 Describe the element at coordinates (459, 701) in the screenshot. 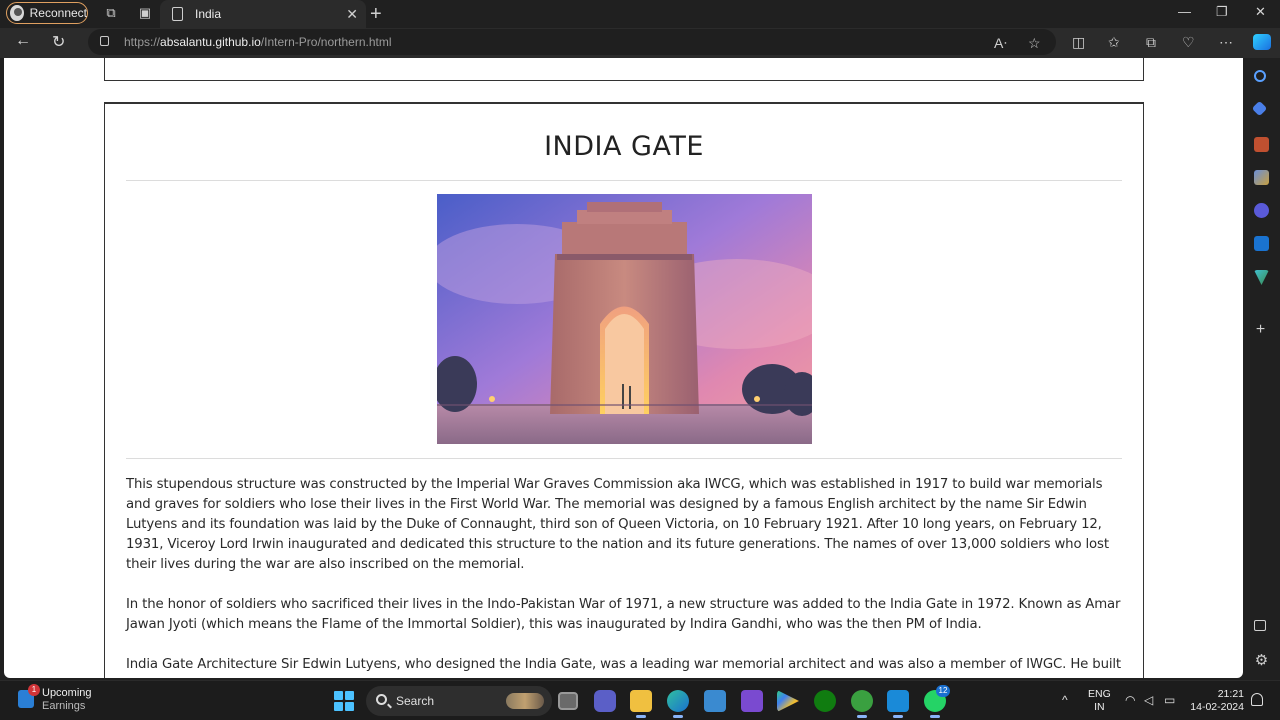

I see `taskbar-search: Search` at that location.